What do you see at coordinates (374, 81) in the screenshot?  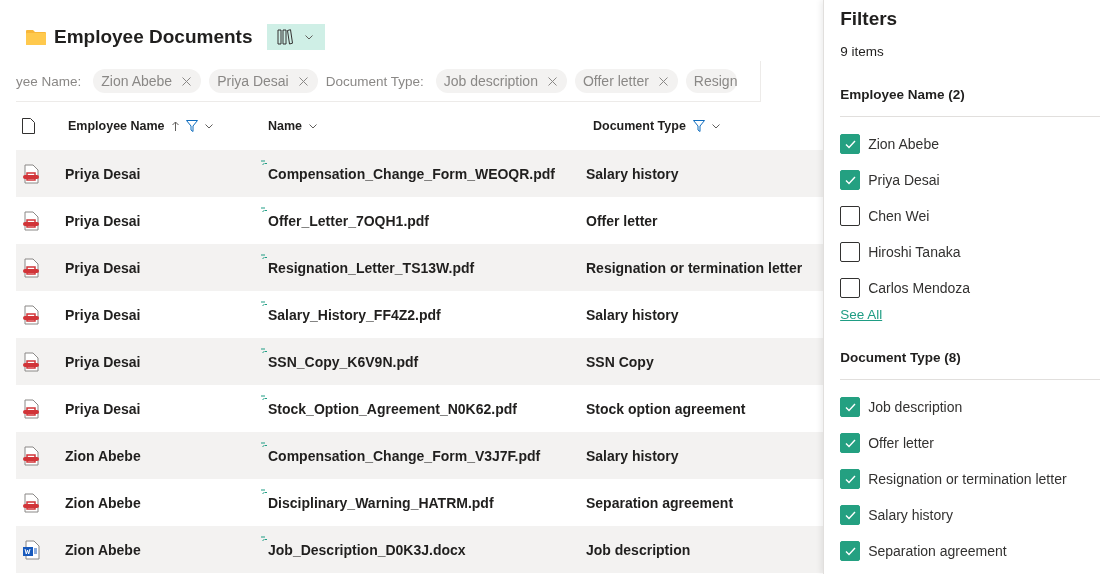 I see `filter-label: Document Type:` at bounding box center [374, 81].